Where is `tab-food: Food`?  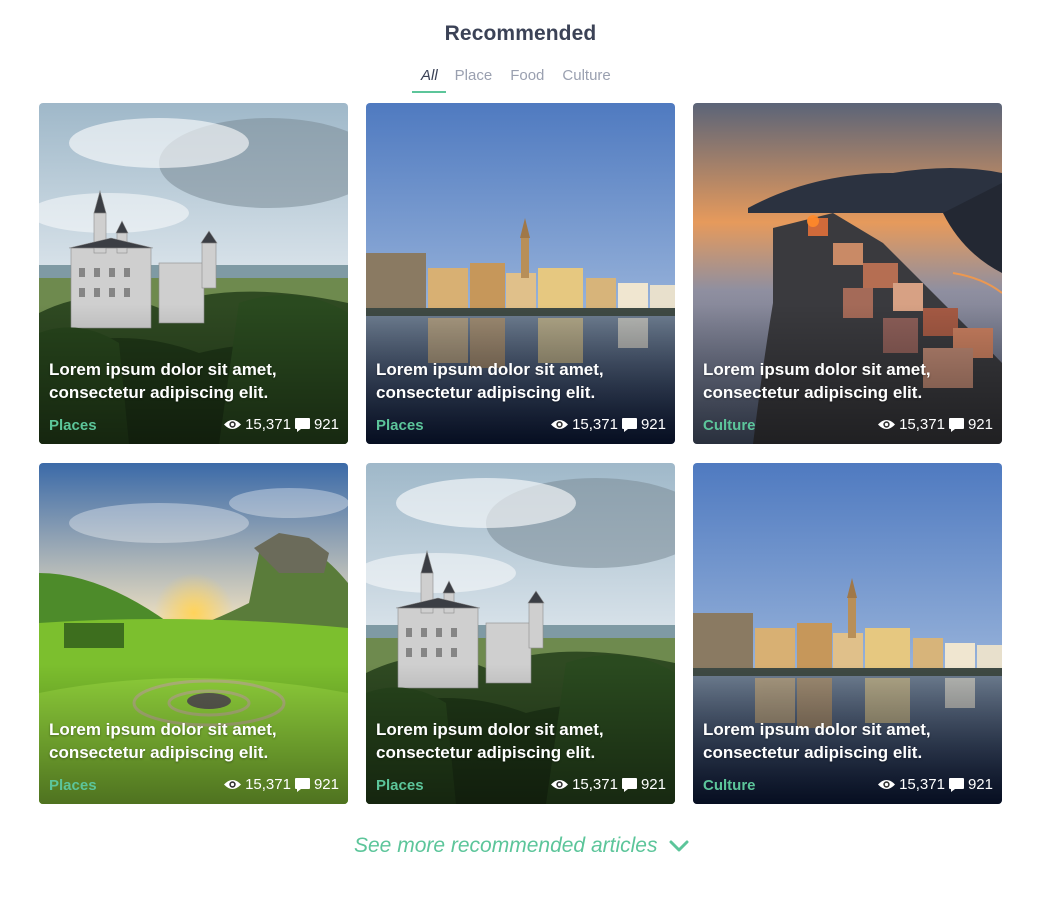
tab-food: Food is located at coordinates (527, 78).